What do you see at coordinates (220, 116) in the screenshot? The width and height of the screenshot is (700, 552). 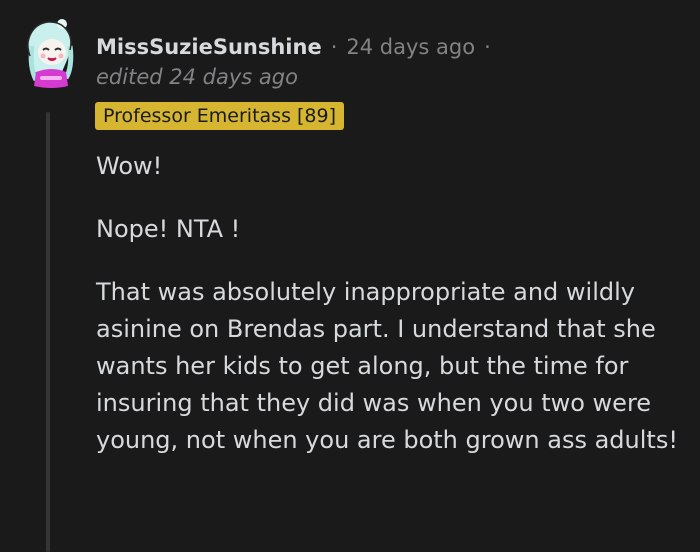 I see `user-flair-badge: Professor Emeritass [89]` at bounding box center [220, 116].